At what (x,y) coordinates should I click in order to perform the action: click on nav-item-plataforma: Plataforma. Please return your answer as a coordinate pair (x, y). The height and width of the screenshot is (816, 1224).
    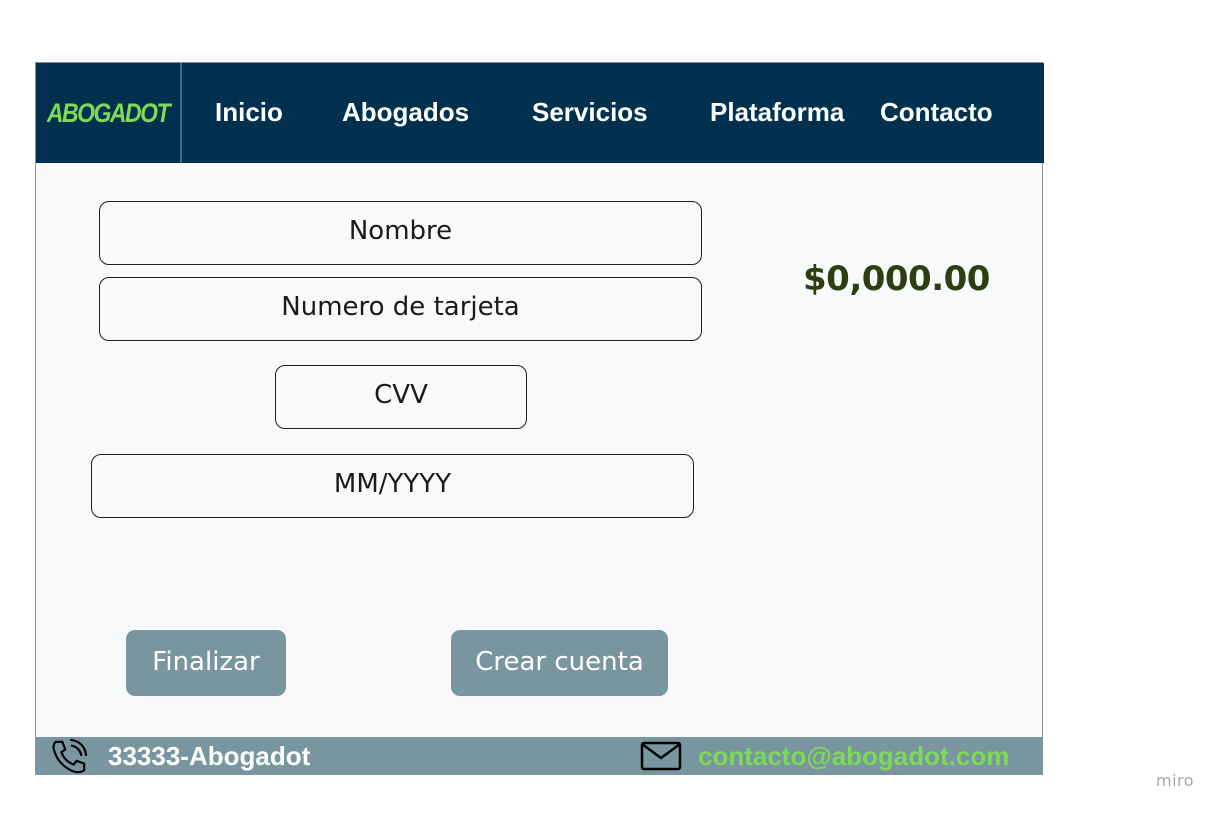
    Looking at the image, I should click on (777, 113).